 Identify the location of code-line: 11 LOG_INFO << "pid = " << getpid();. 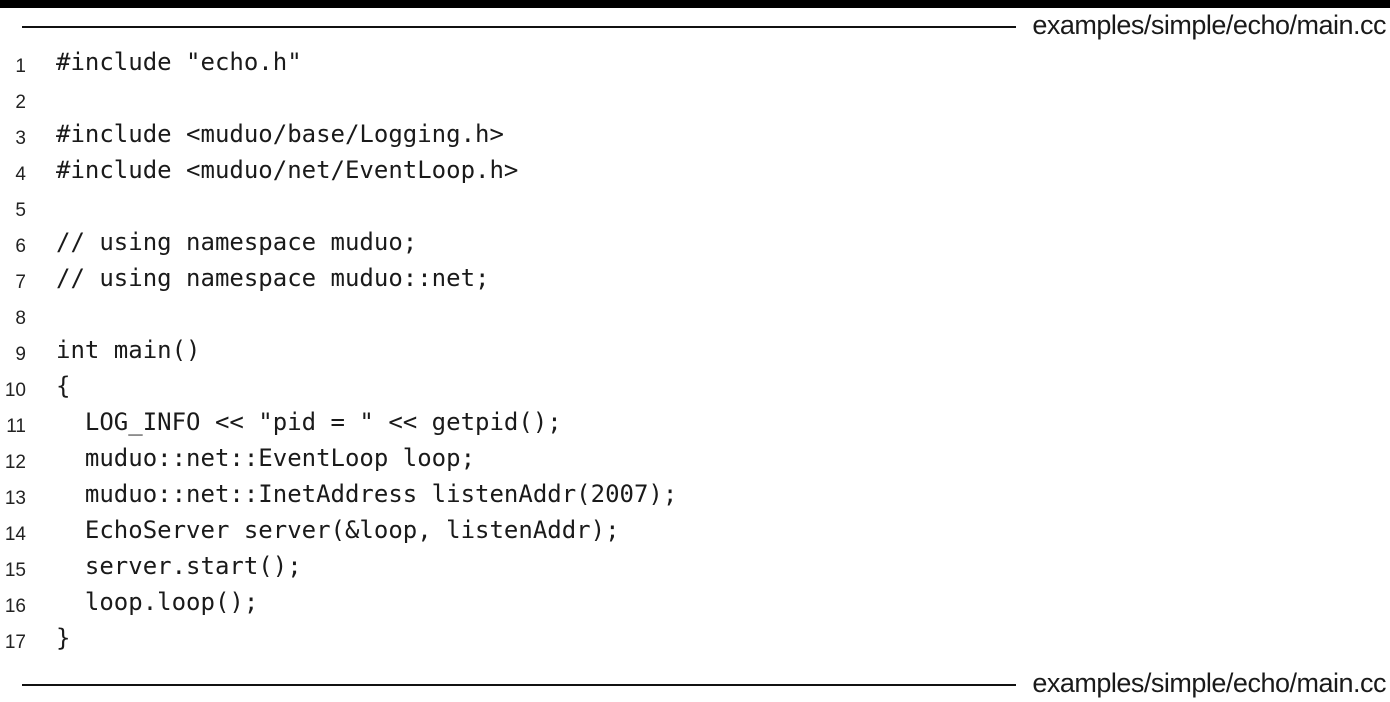
(695, 424).